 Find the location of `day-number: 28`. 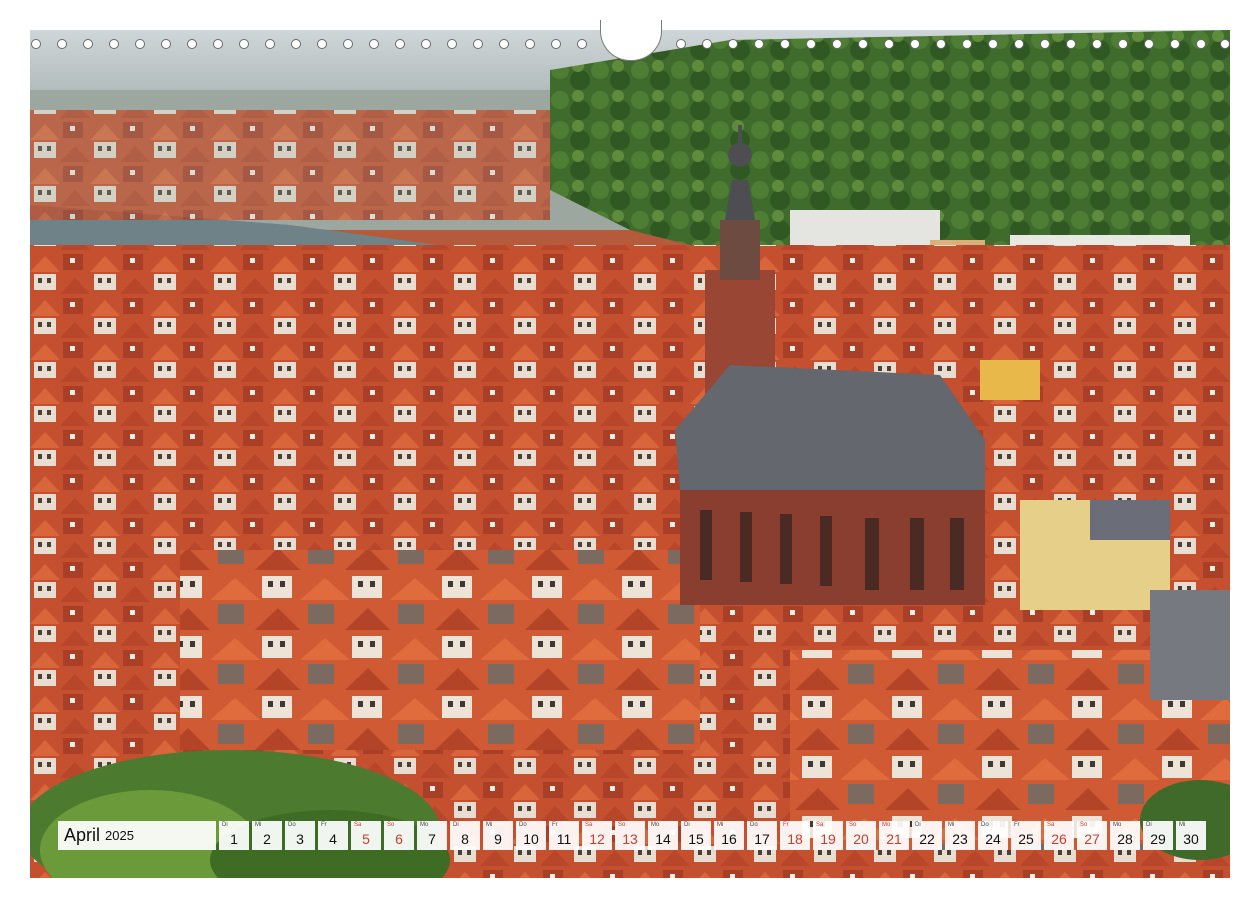

day-number: 28 is located at coordinates (1125, 839).